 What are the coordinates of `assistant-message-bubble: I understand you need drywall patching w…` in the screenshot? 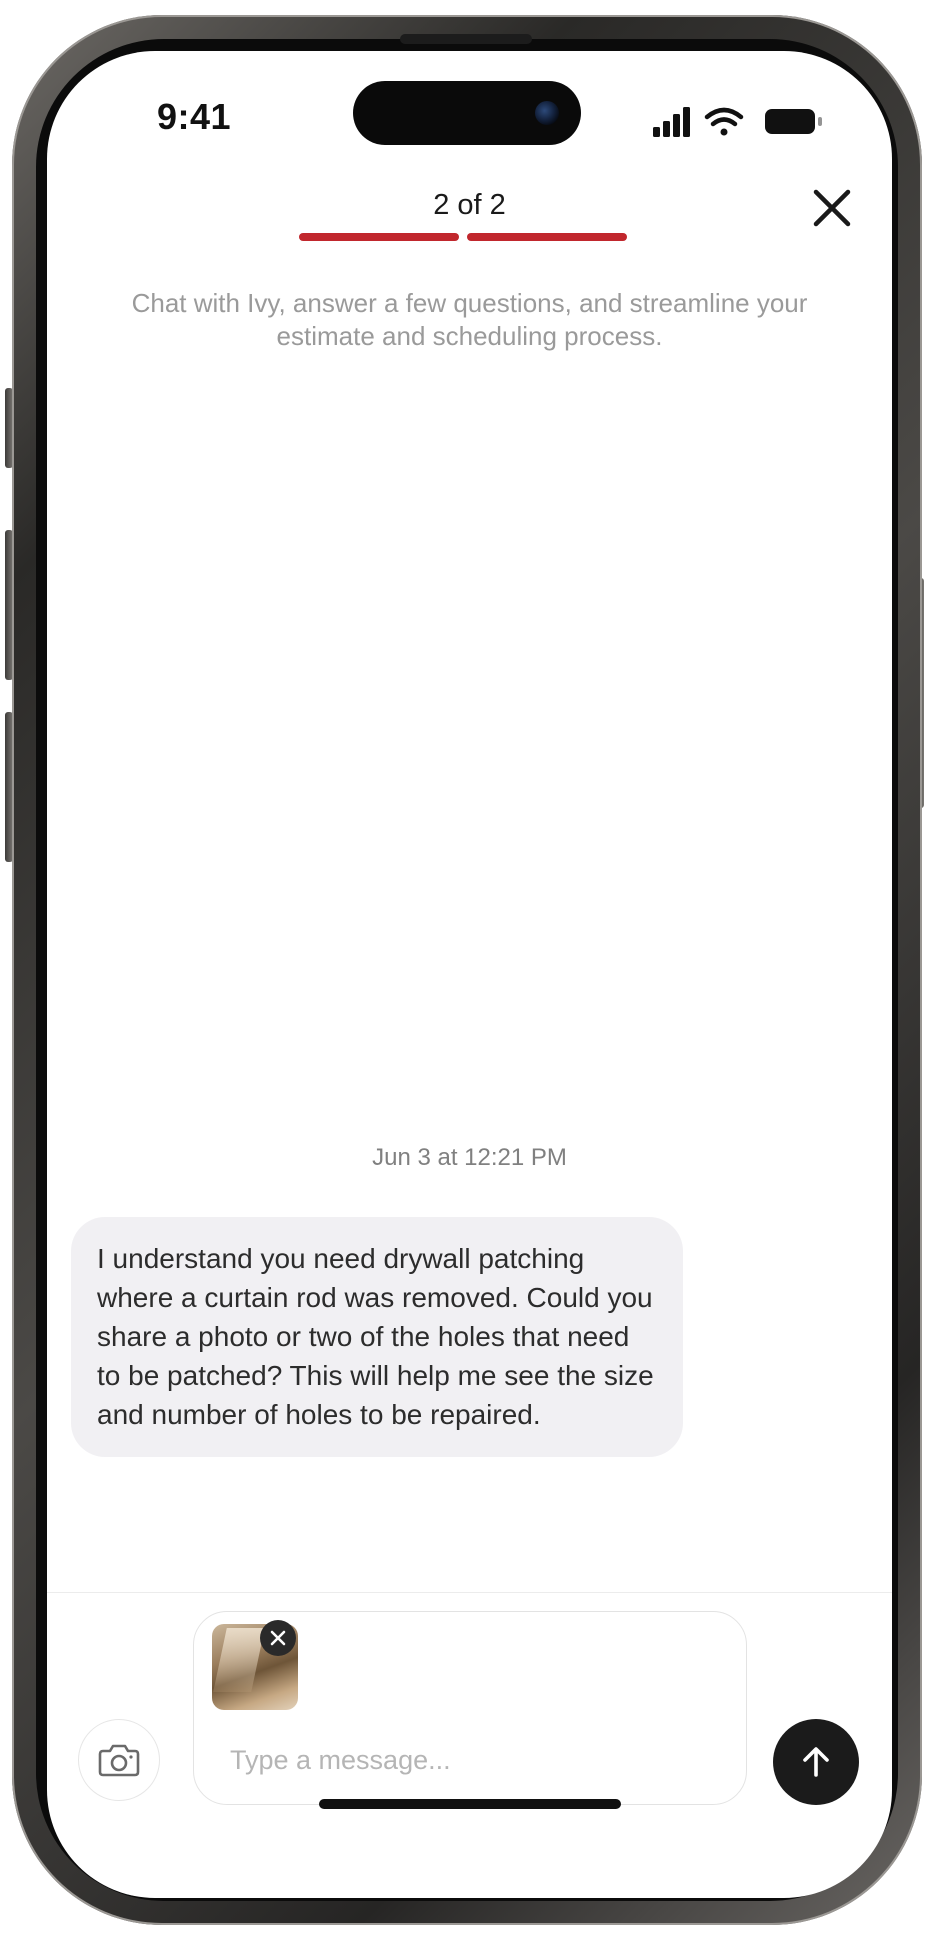 It's located at (377, 1337).